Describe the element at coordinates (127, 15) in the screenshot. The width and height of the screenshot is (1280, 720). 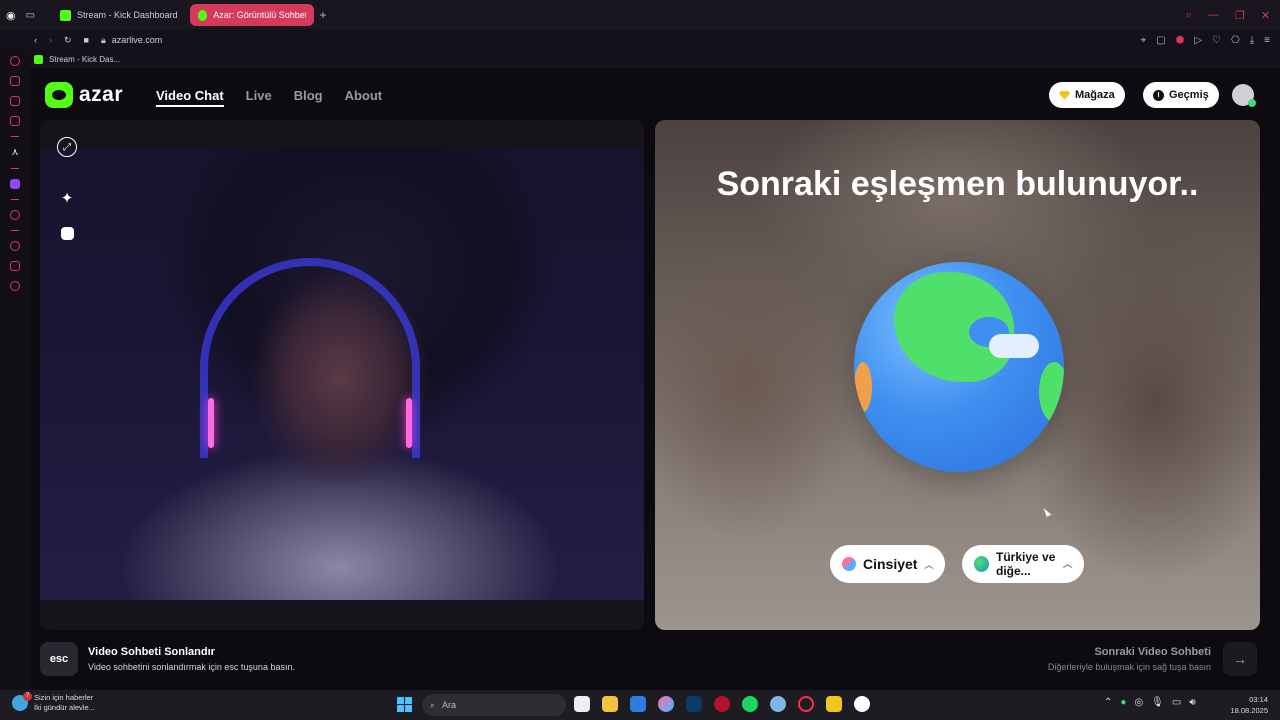
I see `tab-label: Stream - Kick Dashboard` at that location.